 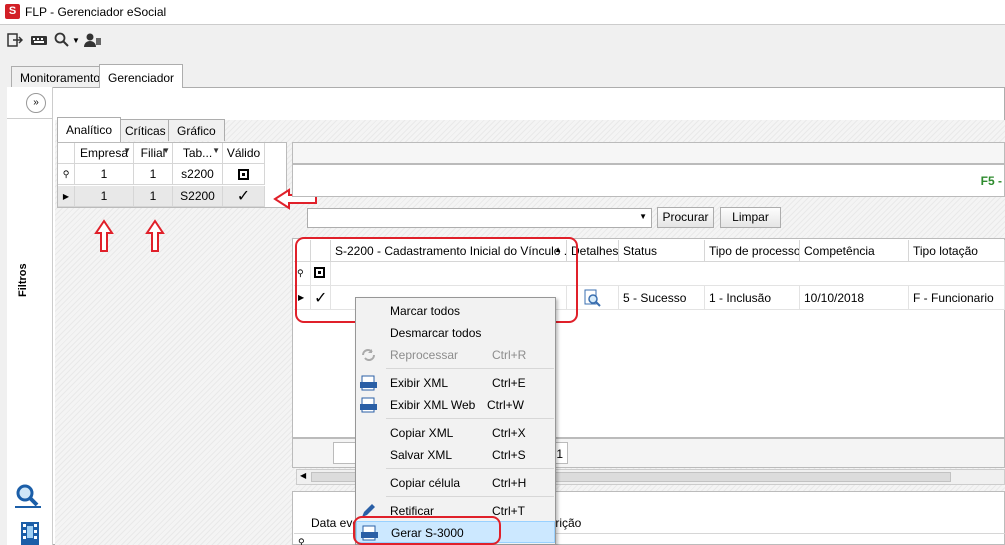 I want to click on filtros-film-button, so click(x=31, y=532).